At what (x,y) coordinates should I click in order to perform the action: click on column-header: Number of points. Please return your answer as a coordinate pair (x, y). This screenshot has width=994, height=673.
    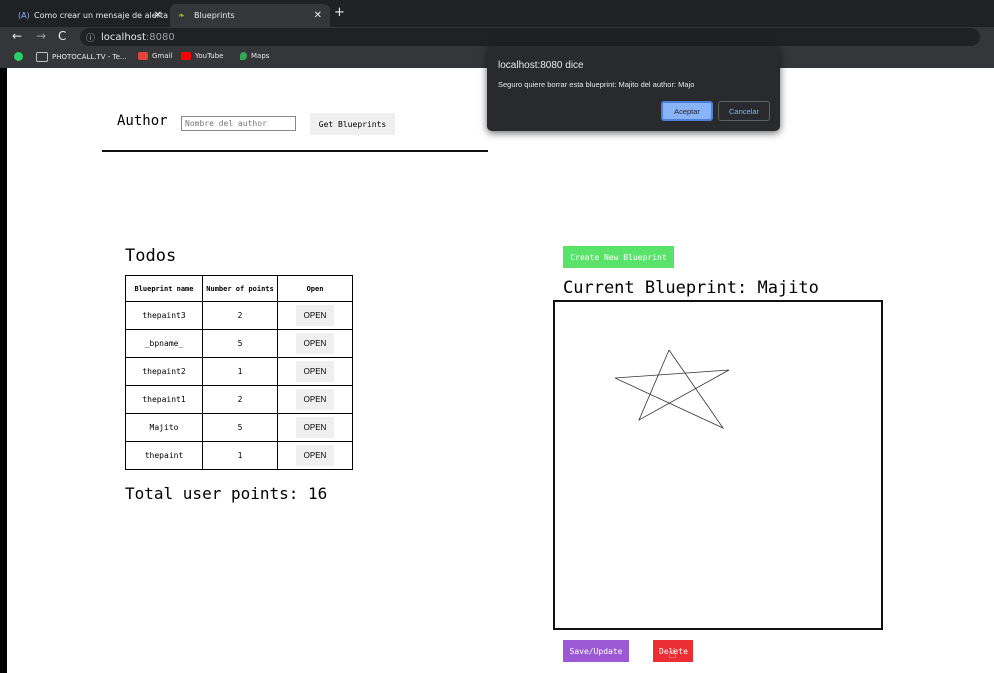
    Looking at the image, I should click on (240, 288).